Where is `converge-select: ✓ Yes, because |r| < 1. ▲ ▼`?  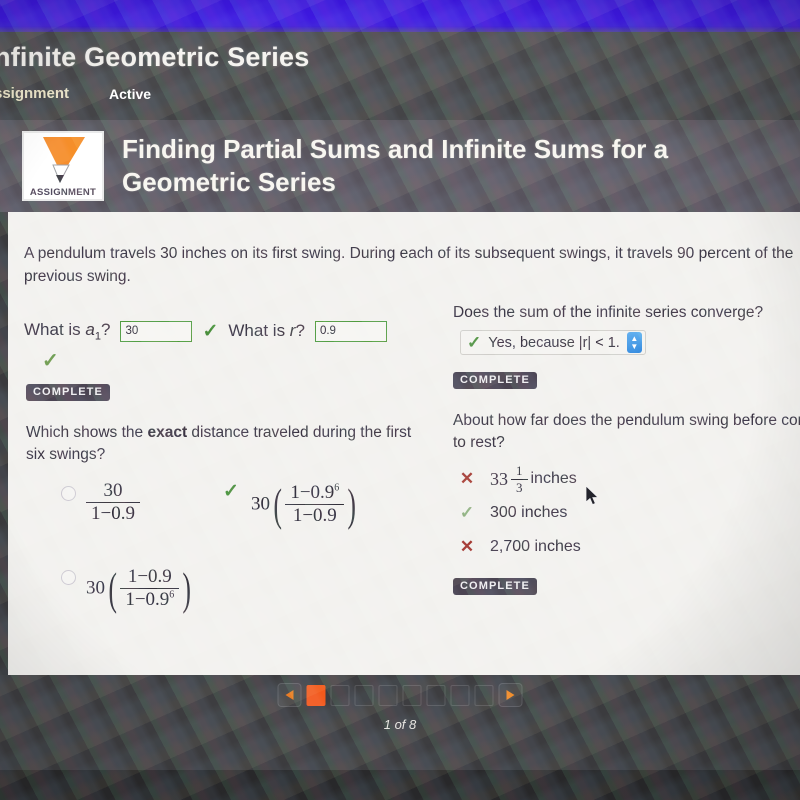
converge-select: ✓ Yes, because |r| < 1. ▲ ▼ is located at coordinates (553, 342).